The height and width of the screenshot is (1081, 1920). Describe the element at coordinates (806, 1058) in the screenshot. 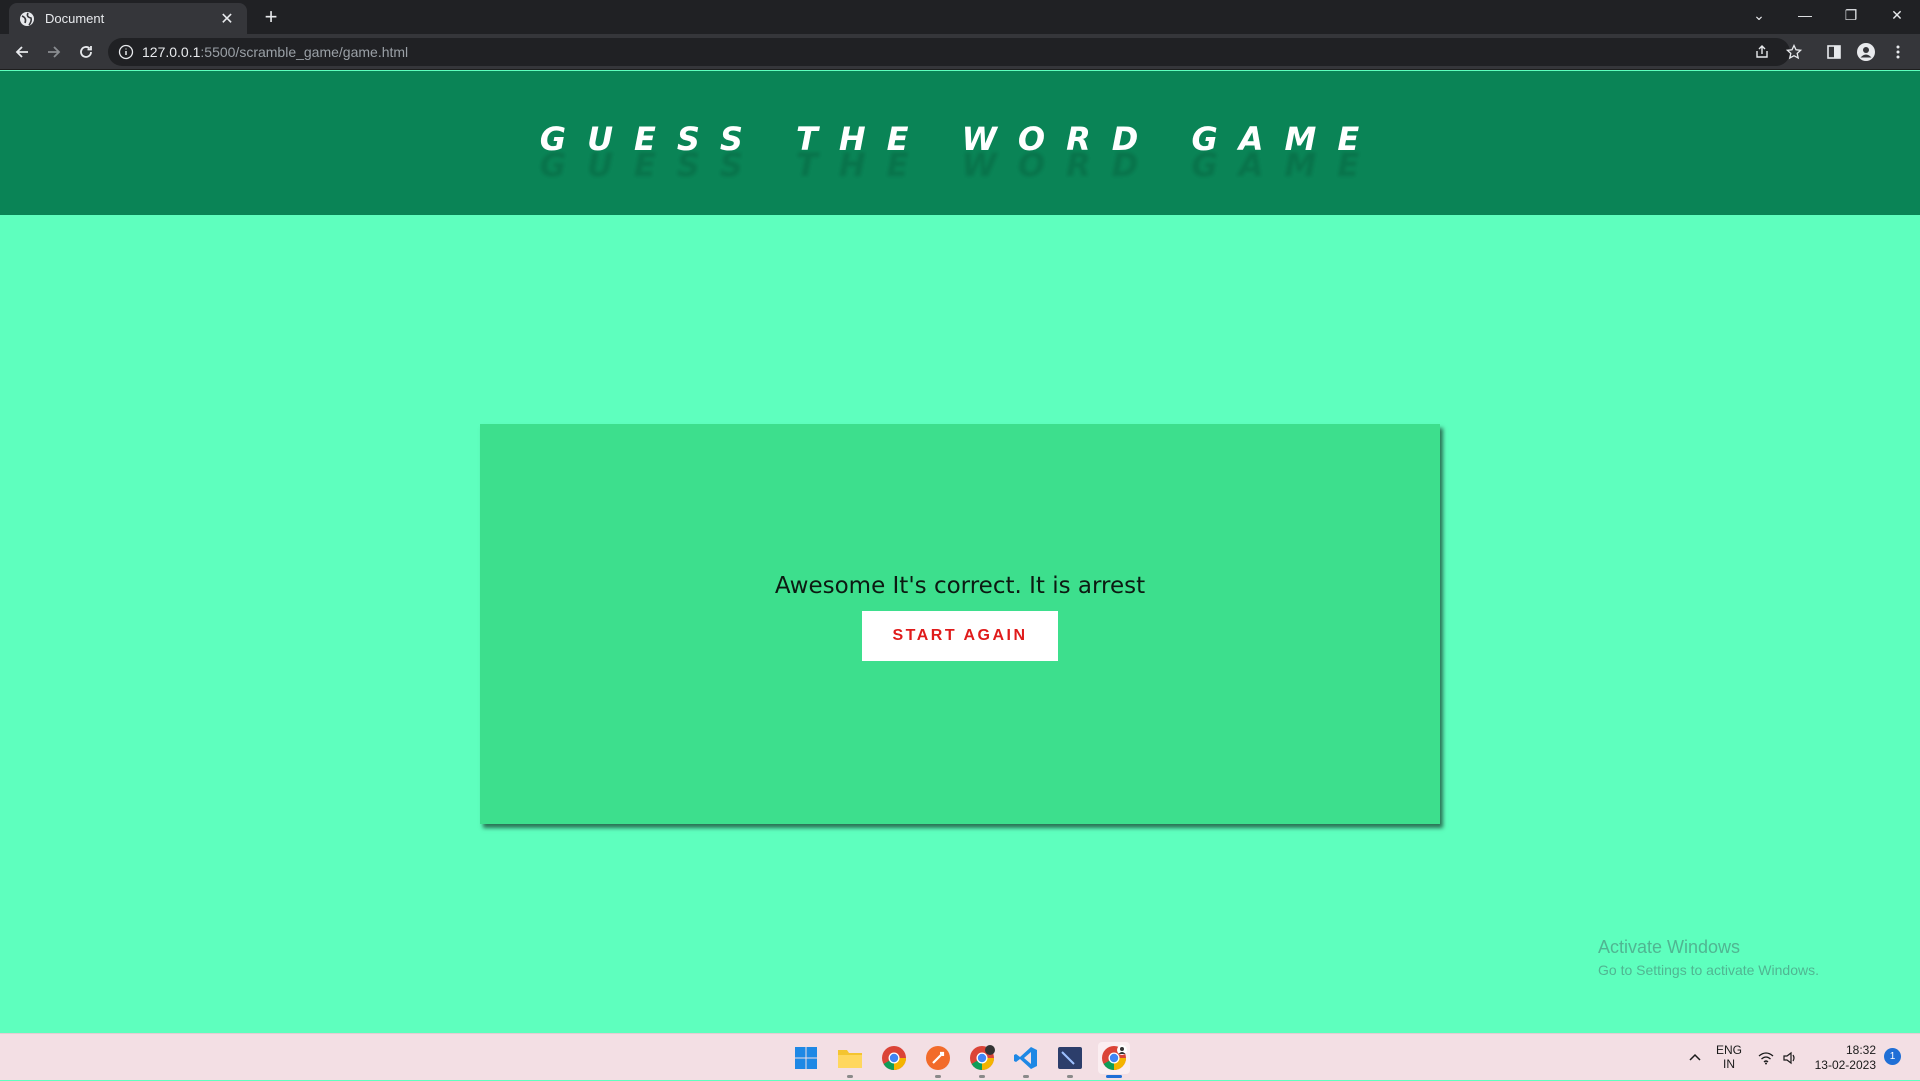

I see `start-icon` at that location.